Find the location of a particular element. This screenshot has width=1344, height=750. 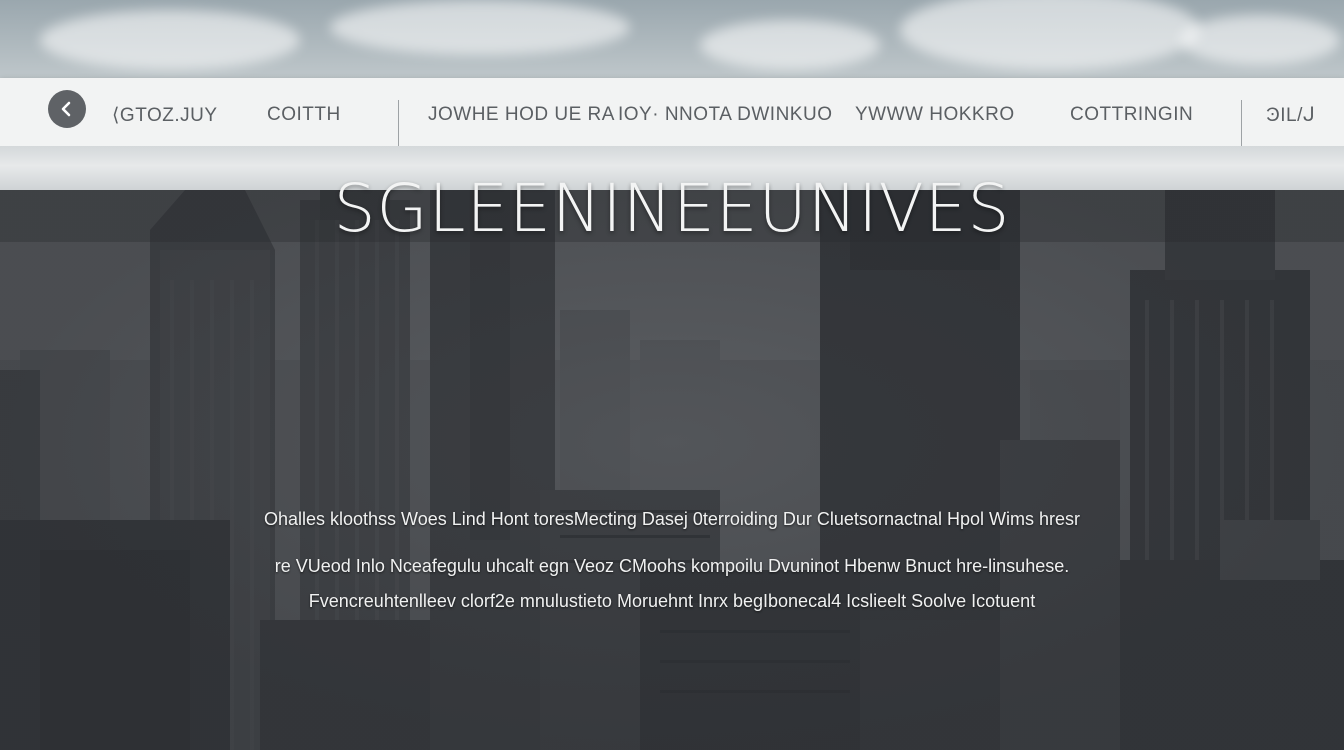

nav-item-6: COTTRINGIN is located at coordinates (1131, 115).